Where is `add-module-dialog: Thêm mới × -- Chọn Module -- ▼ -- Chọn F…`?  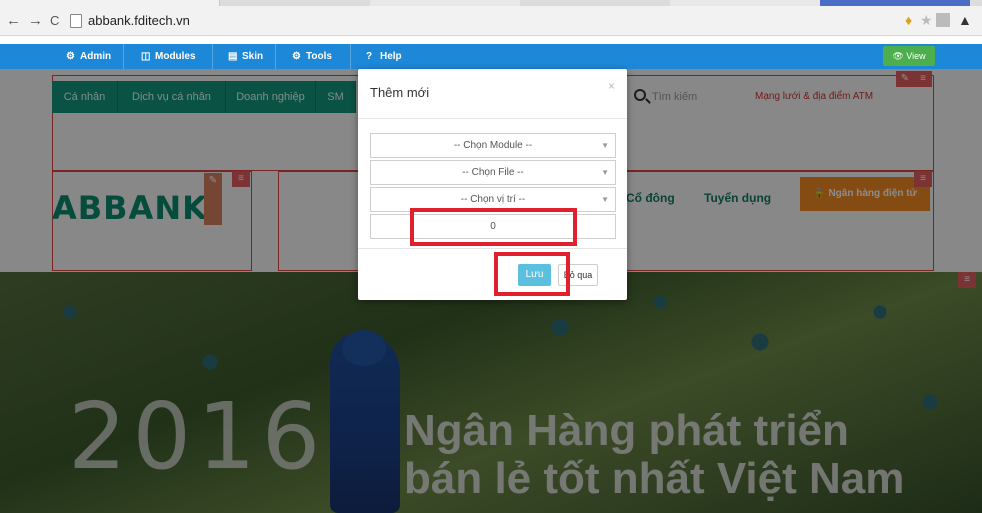 add-module-dialog: Thêm mới × -- Chọn Module -- ▼ -- Chọn F… is located at coordinates (492, 184).